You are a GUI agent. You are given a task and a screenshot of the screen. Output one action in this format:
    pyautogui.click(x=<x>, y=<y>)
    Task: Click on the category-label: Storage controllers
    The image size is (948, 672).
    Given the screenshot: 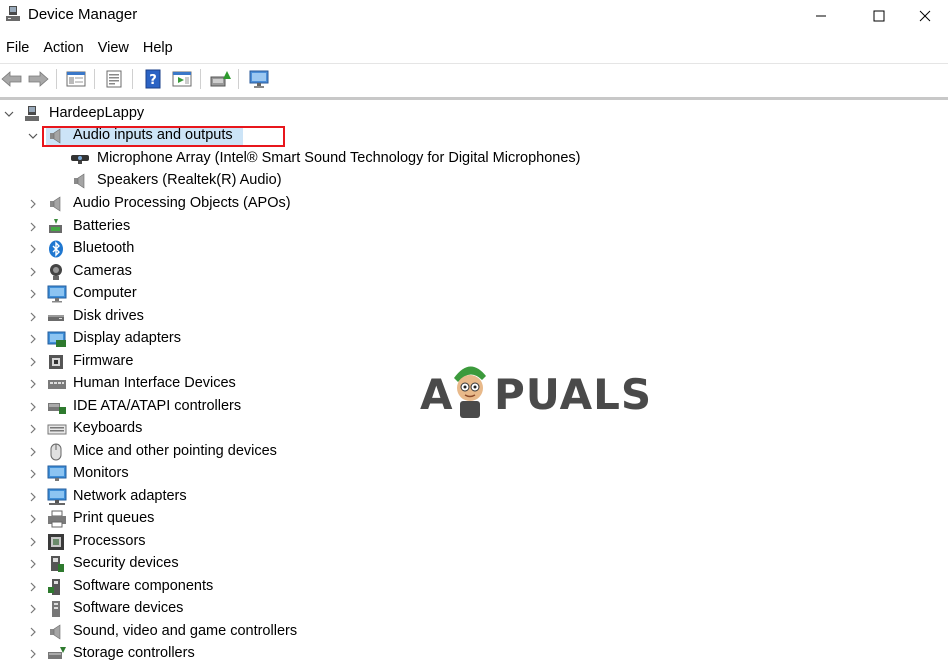 What is the action you would take?
    pyautogui.click(x=134, y=653)
    